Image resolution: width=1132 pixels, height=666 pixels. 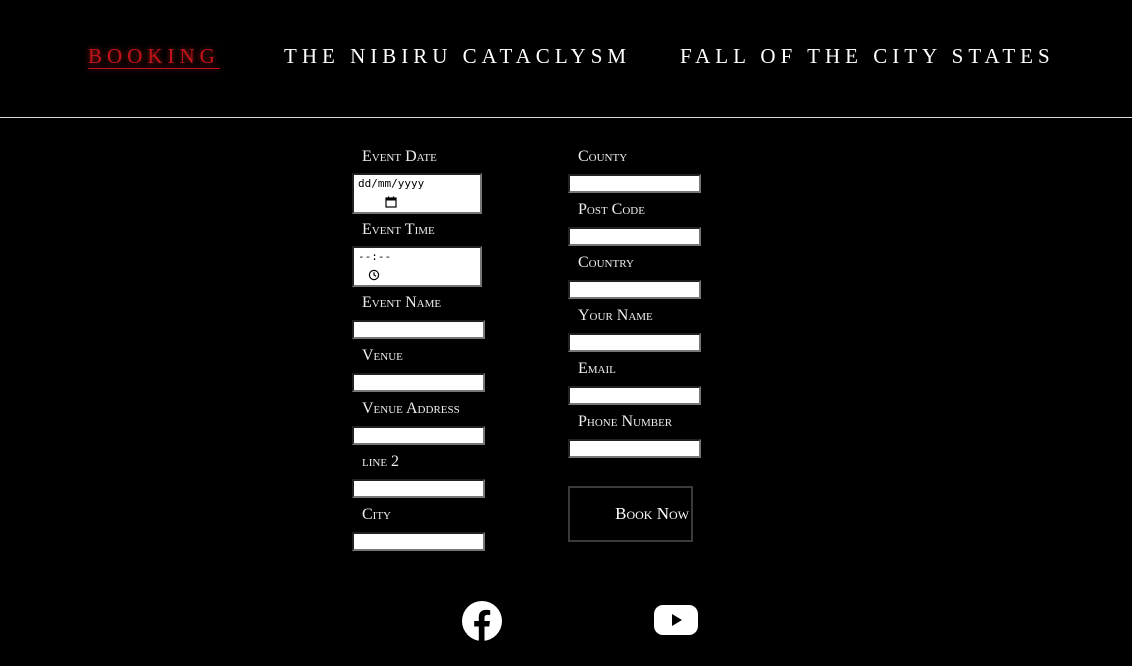 What do you see at coordinates (375, 256) in the screenshot?
I see `event-time-placeholder: --:--` at bounding box center [375, 256].